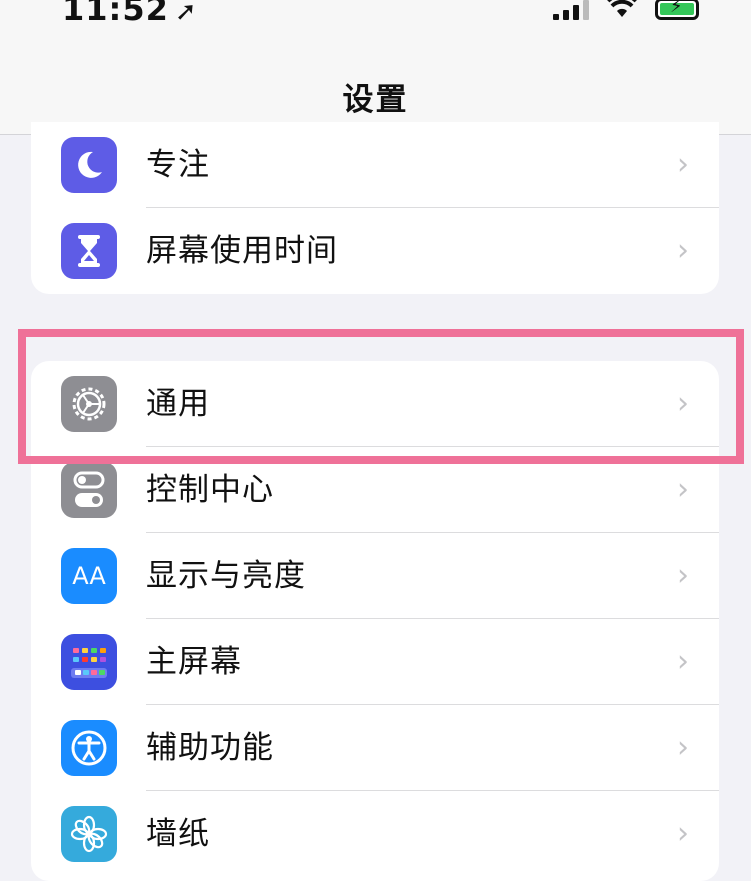  What do you see at coordinates (89, 834) in the screenshot?
I see `flower-icon` at bounding box center [89, 834].